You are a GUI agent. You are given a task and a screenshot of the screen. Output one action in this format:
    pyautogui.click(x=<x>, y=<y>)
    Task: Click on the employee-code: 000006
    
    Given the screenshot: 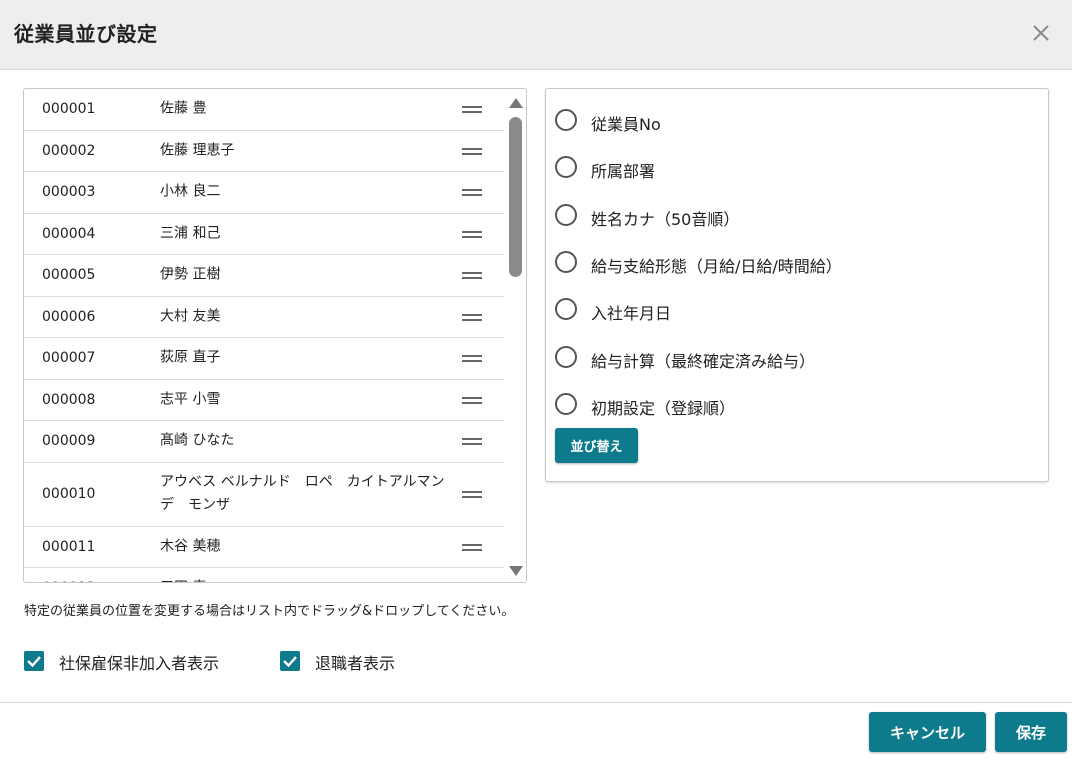 What is the action you would take?
    pyautogui.click(x=69, y=316)
    